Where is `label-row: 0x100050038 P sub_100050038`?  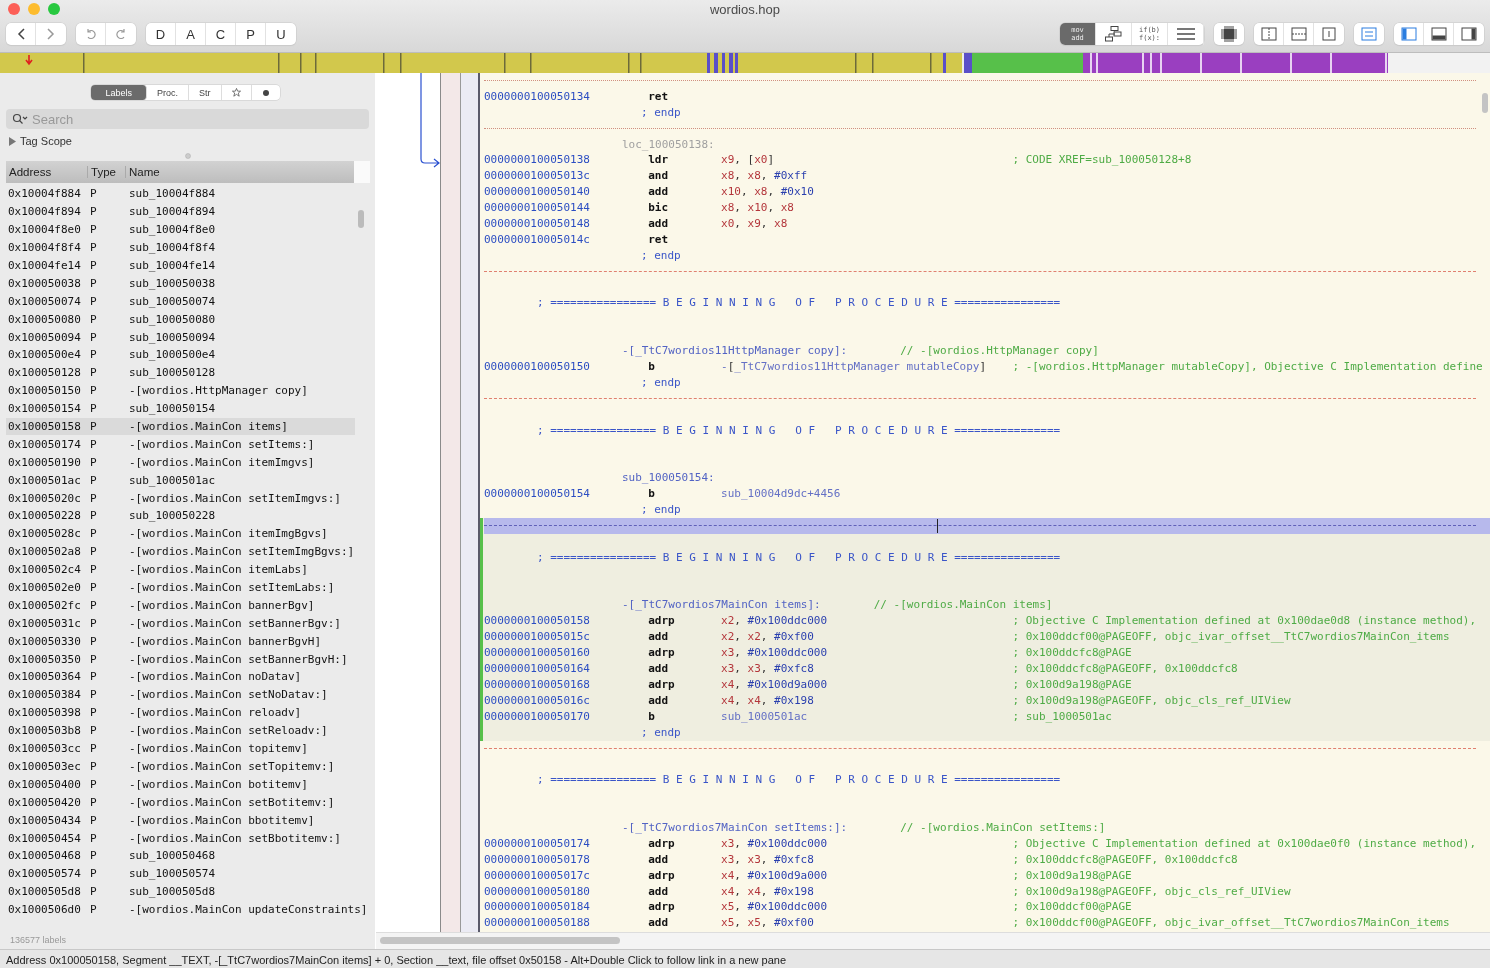 label-row: 0x100050038 P sub_100050038 is located at coordinates (180, 283).